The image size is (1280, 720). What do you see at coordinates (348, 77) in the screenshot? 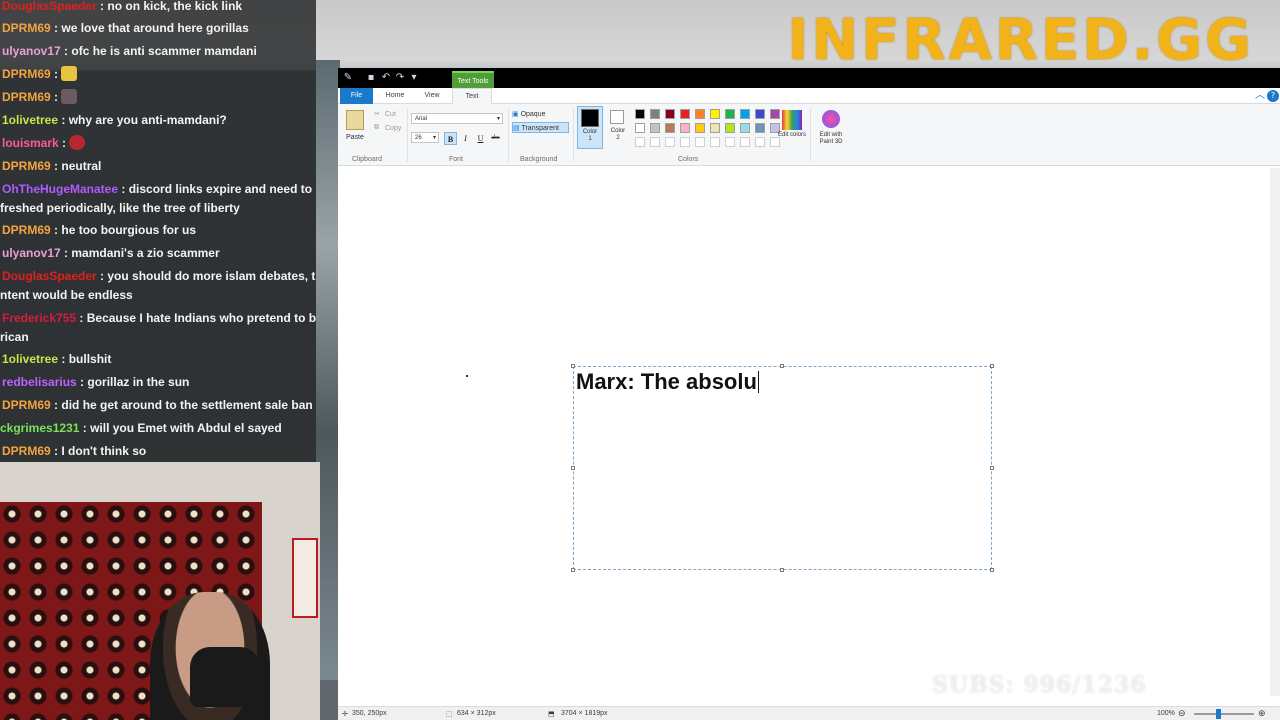
I see `paint-app-icon: ✎` at bounding box center [348, 77].